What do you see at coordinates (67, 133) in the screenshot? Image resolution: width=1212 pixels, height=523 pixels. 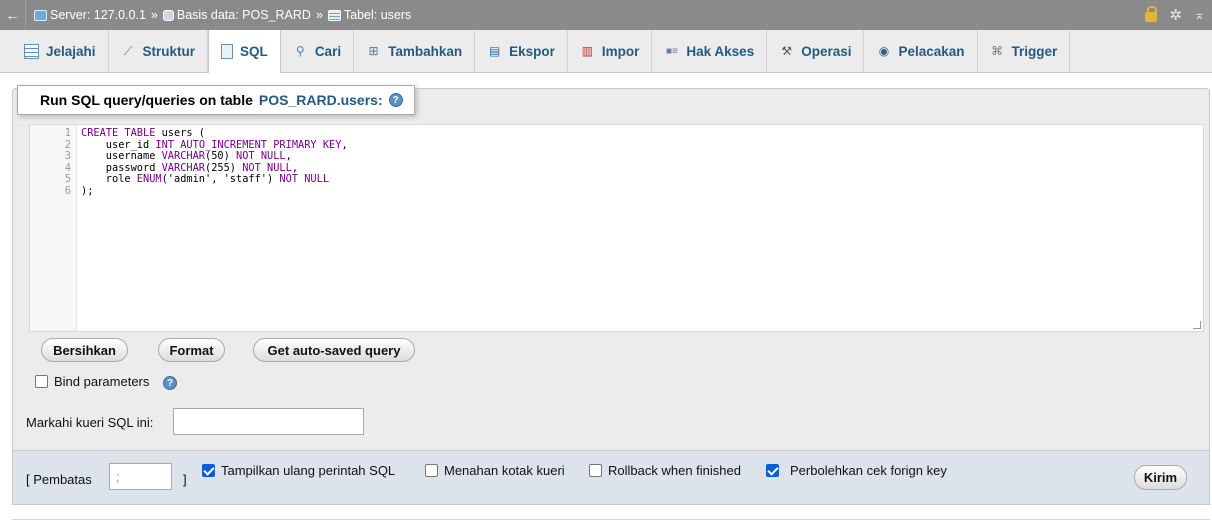 I see `line-number: 1` at bounding box center [67, 133].